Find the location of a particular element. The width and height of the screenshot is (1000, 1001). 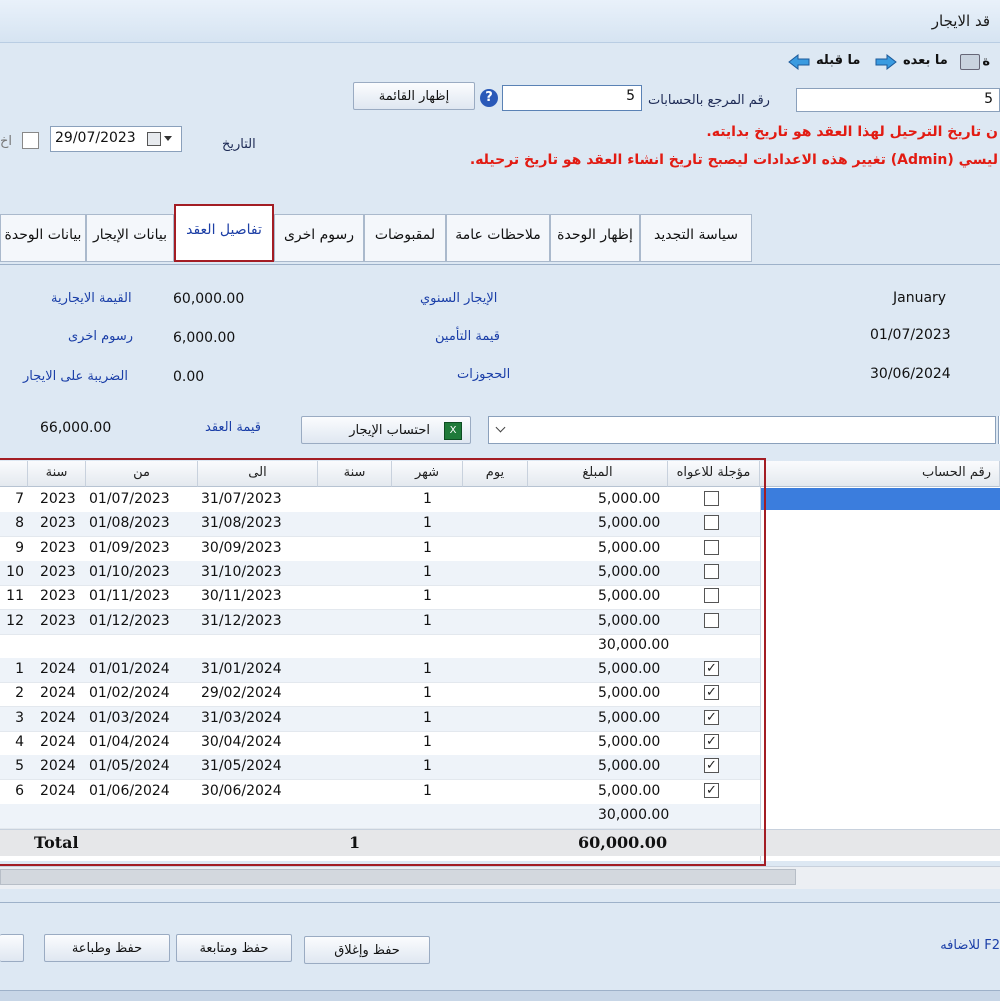

tab-show-unit: إظهار الوحدة is located at coordinates (595, 238).